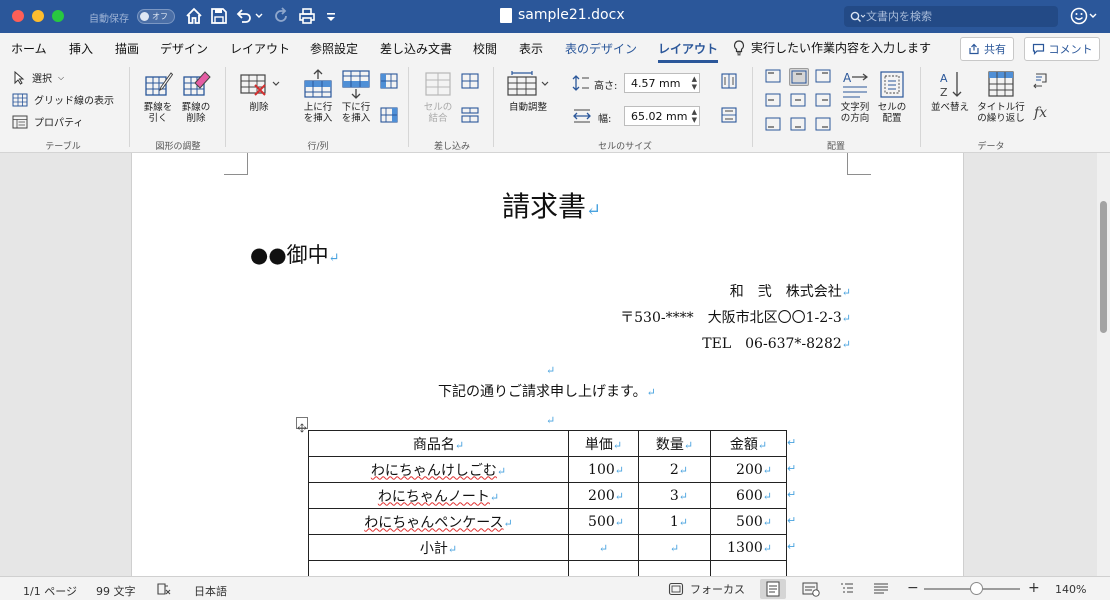  I want to click on tab-design: デザイン, so click(184, 48).